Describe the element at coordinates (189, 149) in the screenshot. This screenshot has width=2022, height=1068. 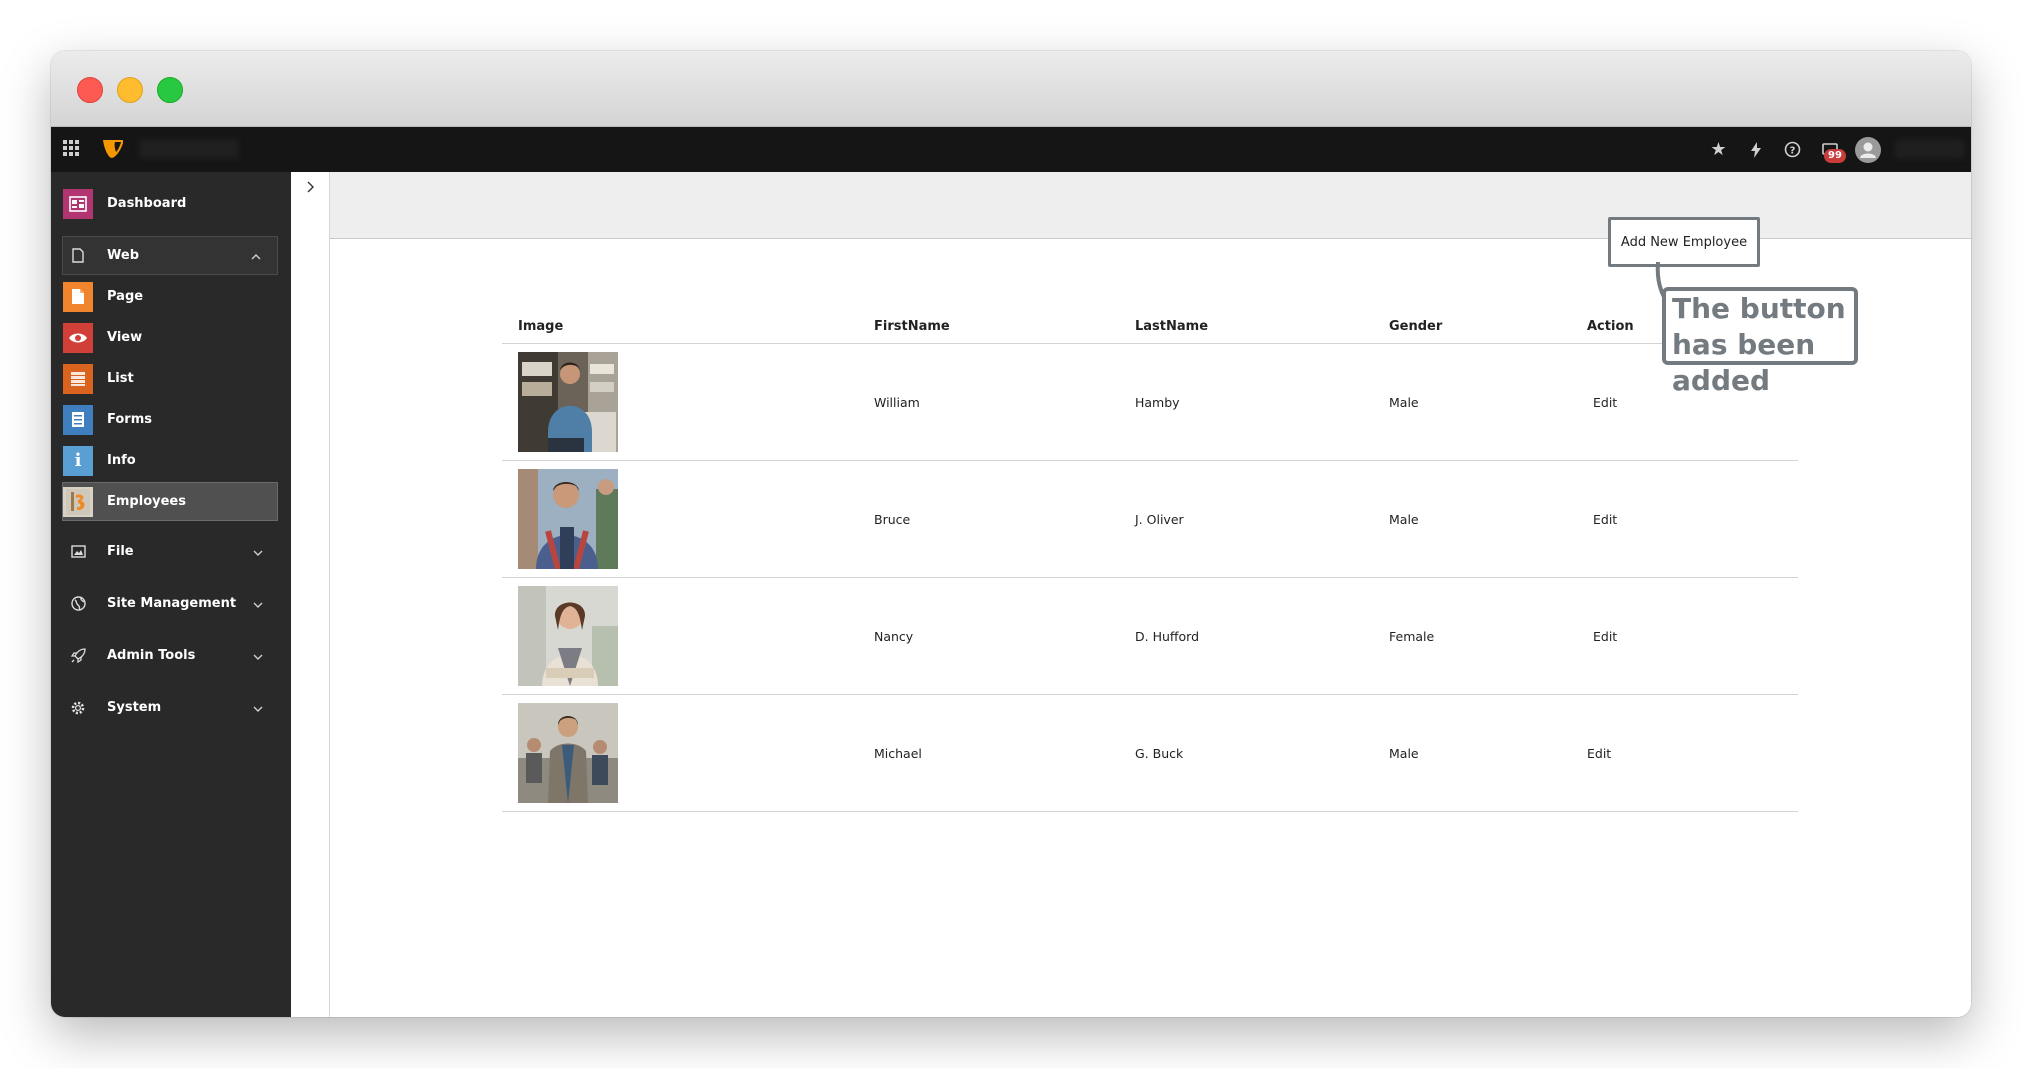
I see `site-name-blurred` at that location.